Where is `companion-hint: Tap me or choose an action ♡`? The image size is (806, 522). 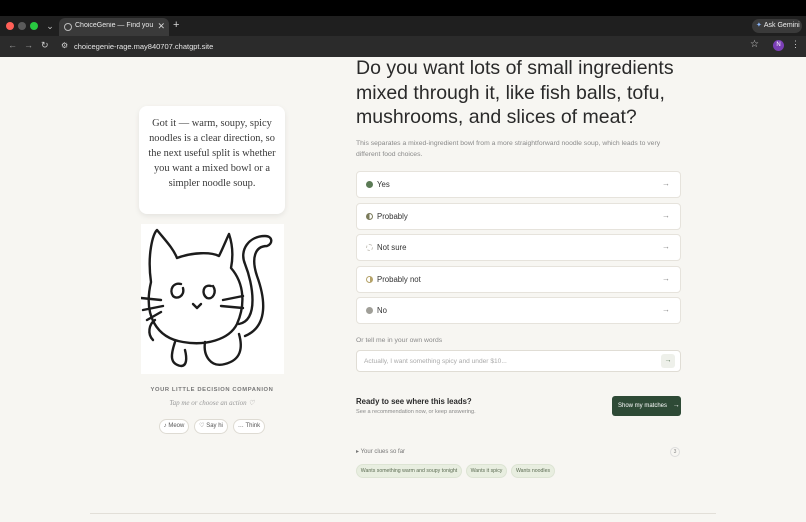
companion-hint: Tap me or choose an action ♡ is located at coordinates (212, 403).